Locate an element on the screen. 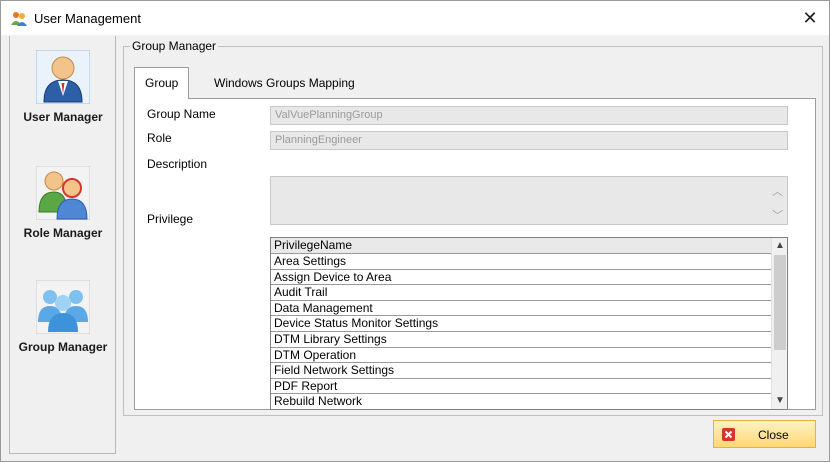 This screenshot has width=830, height=462. table-row: Field Network Settings is located at coordinates (521, 371).